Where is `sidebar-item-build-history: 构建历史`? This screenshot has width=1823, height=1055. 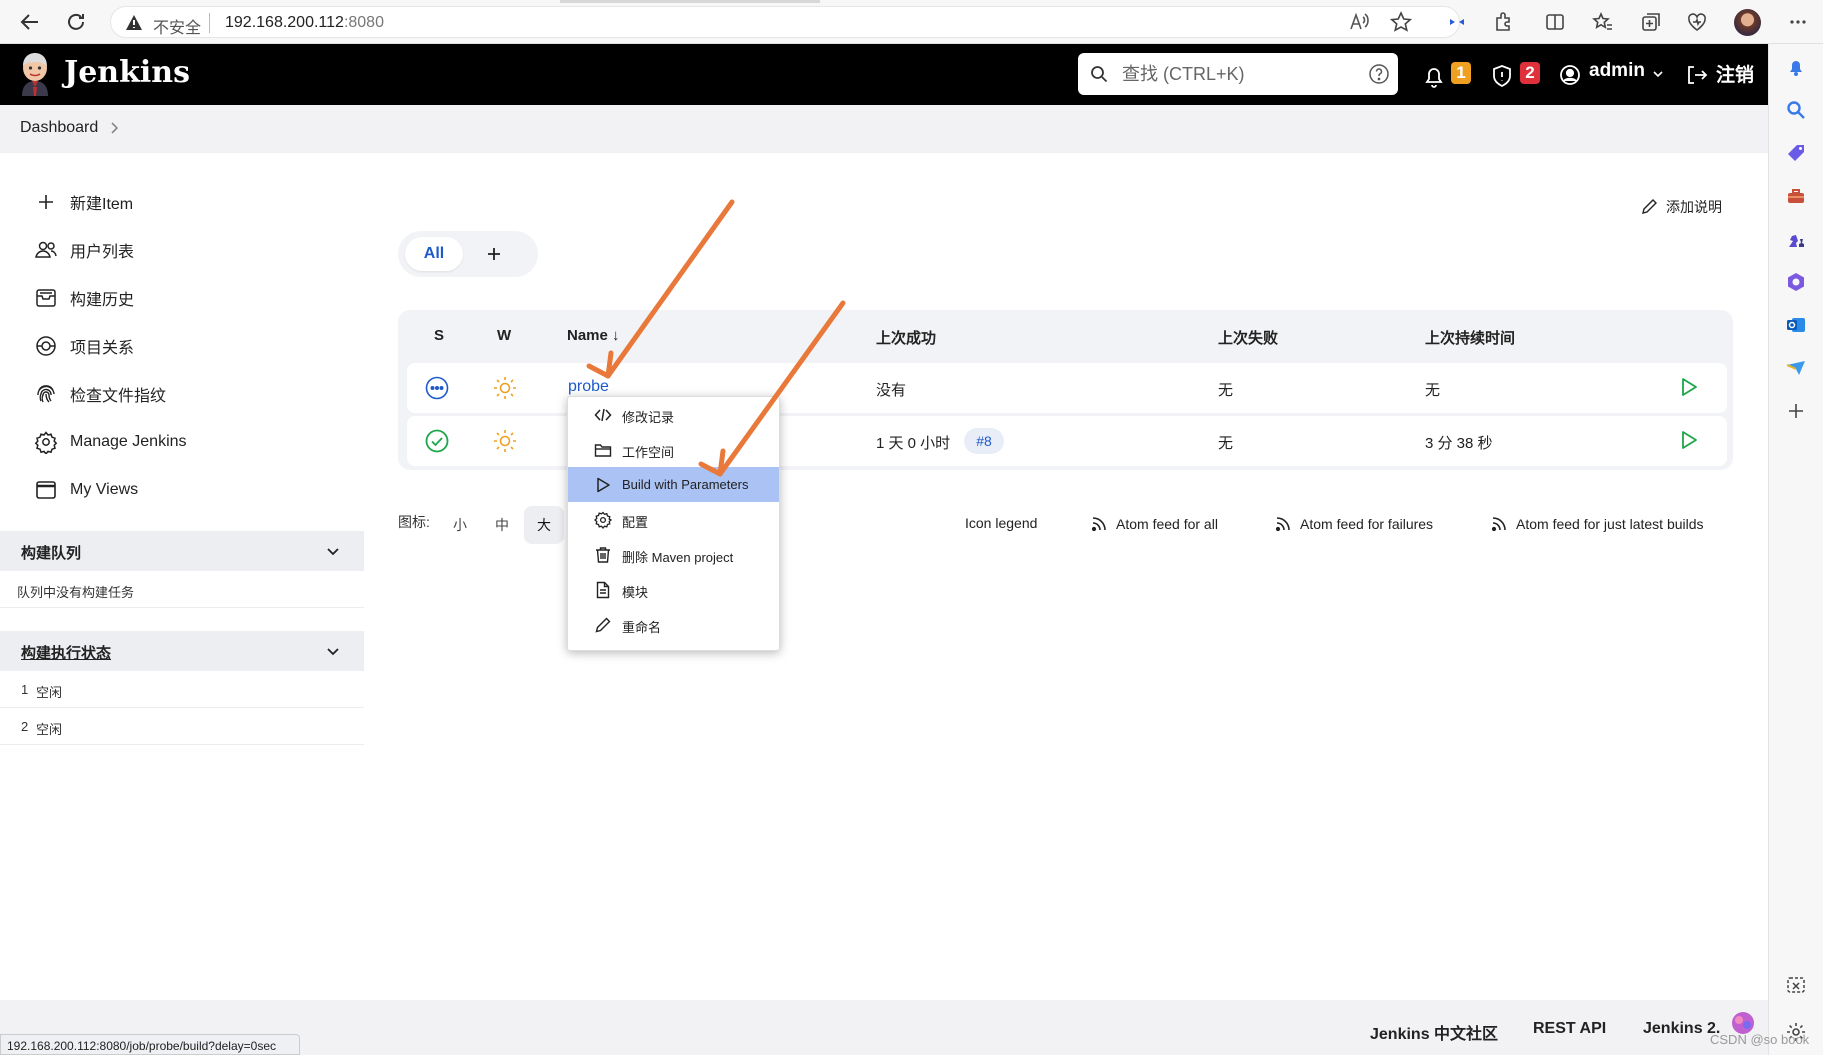 sidebar-item-build-history: 构建历史 is located at coordinates (84, 298).